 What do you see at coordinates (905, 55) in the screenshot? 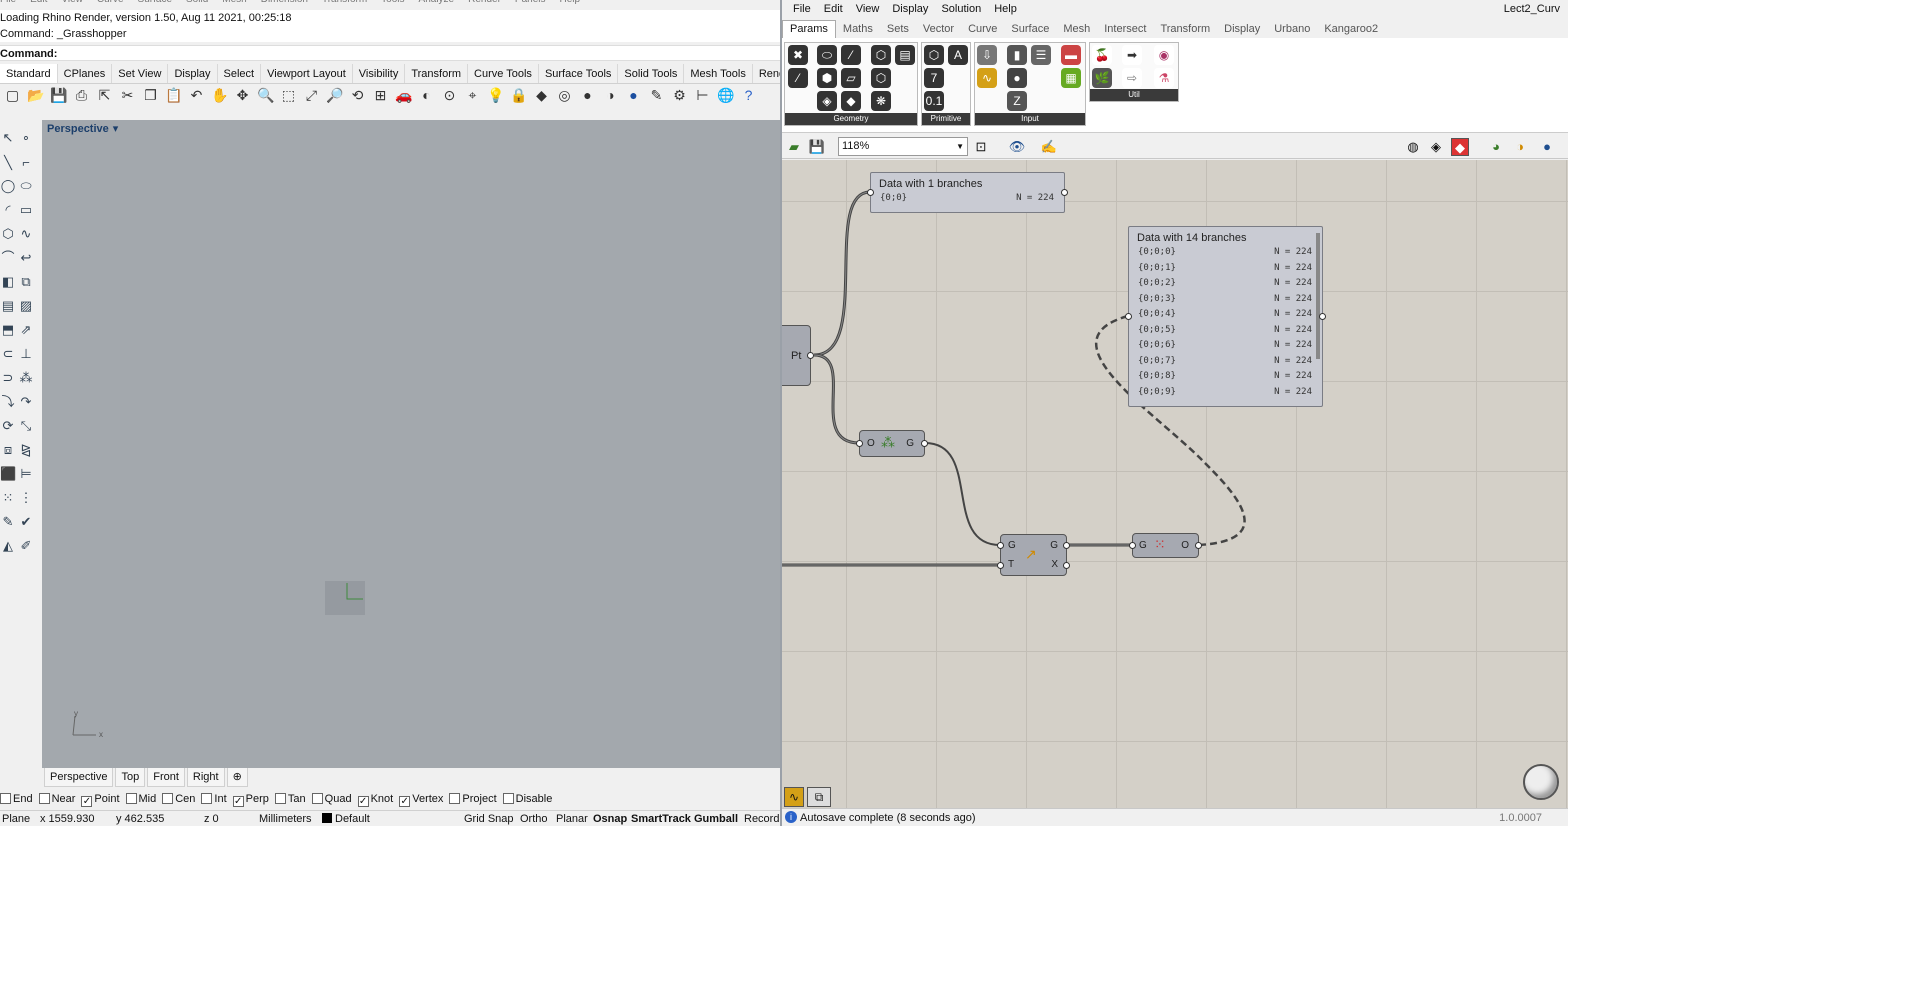
I see `geometry-cache-icon: ▤` at bounding box center [905, 55].